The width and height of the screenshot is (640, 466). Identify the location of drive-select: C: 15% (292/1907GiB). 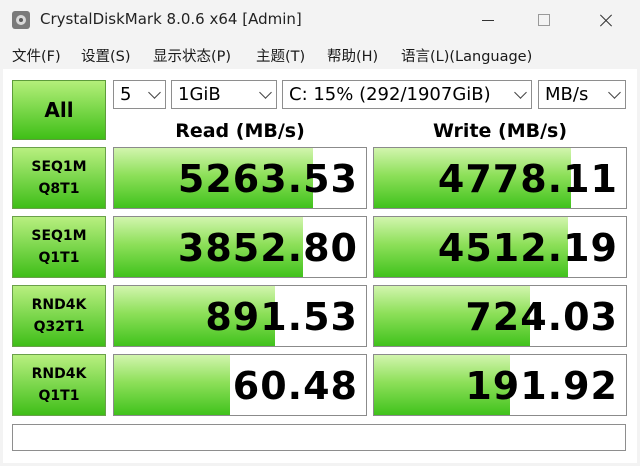
(407, 94).